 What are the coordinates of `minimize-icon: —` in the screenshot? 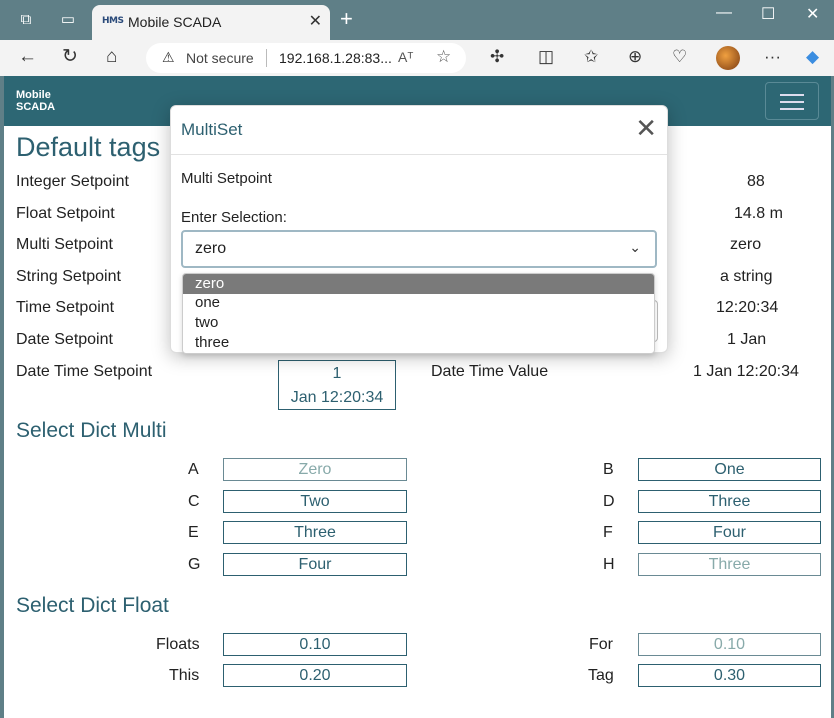 It's located at (724, 13).